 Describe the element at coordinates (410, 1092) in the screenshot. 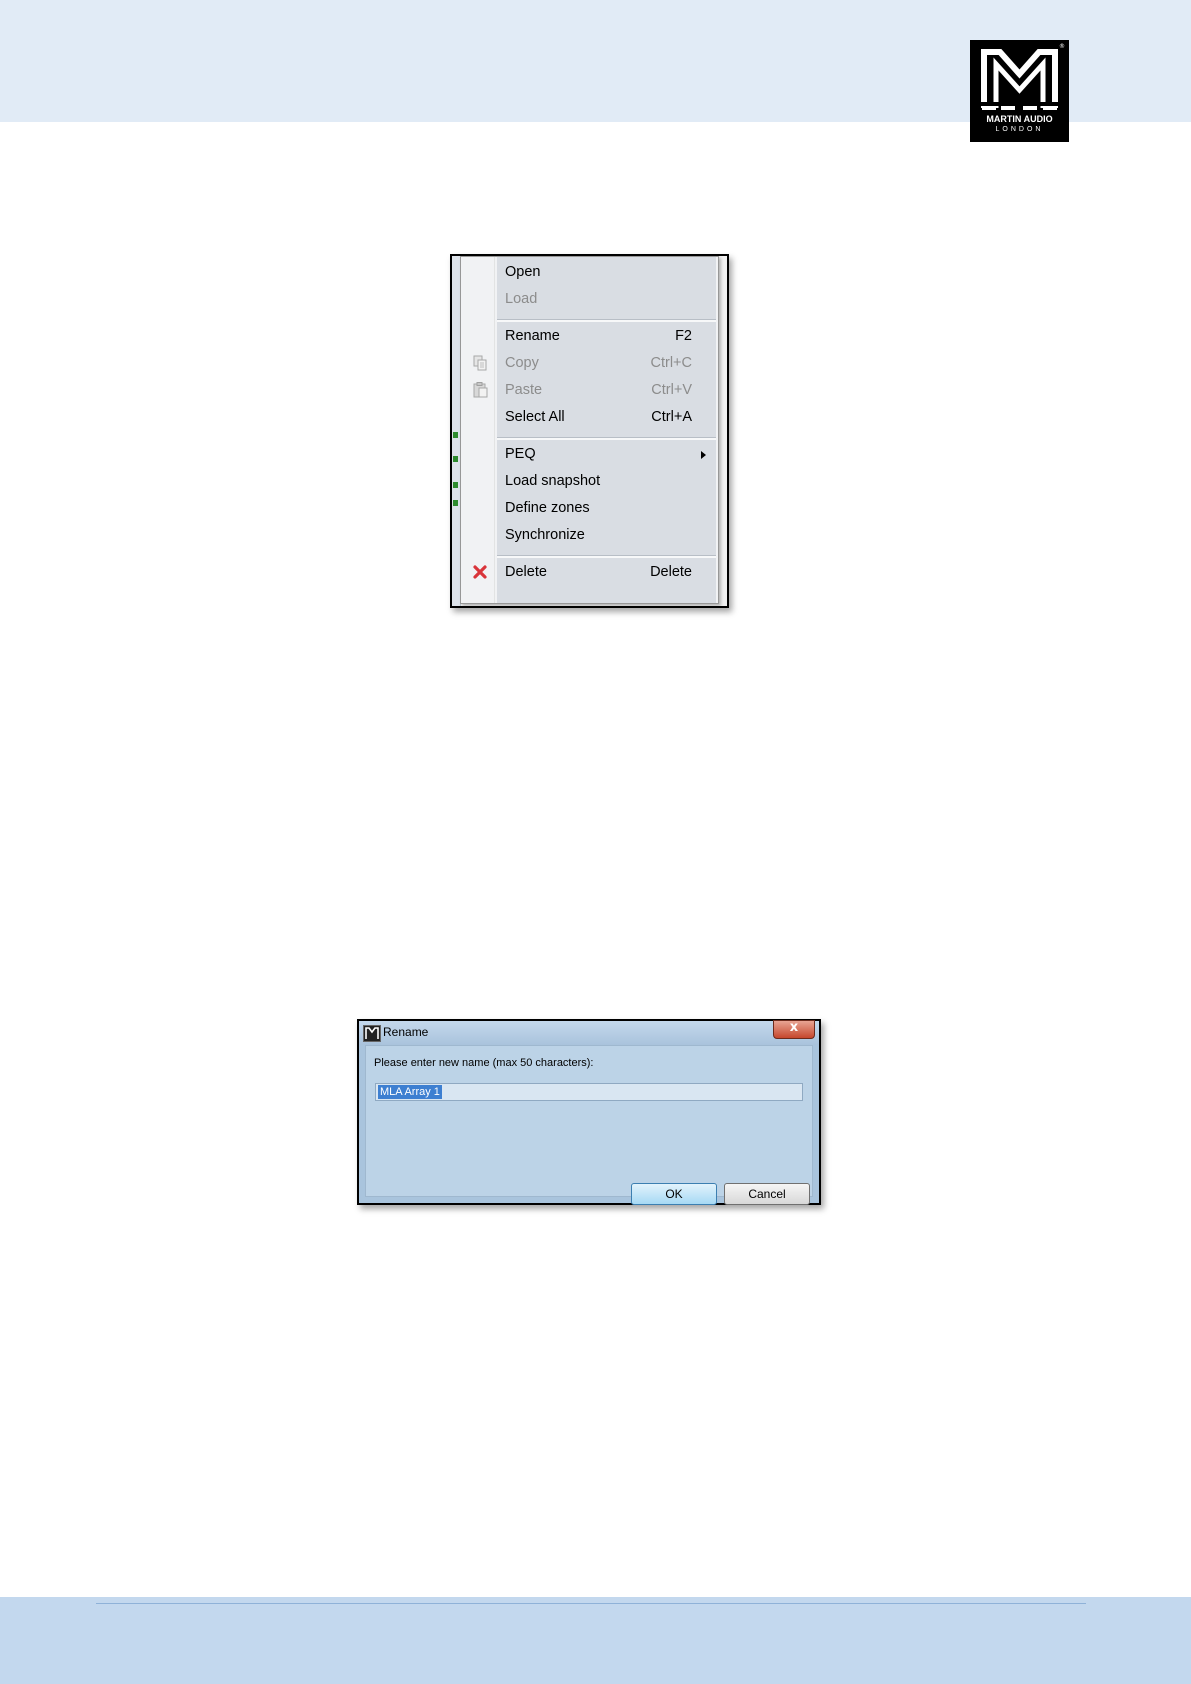

I see `name-input-selected-text: MLA Array 1` at that location.